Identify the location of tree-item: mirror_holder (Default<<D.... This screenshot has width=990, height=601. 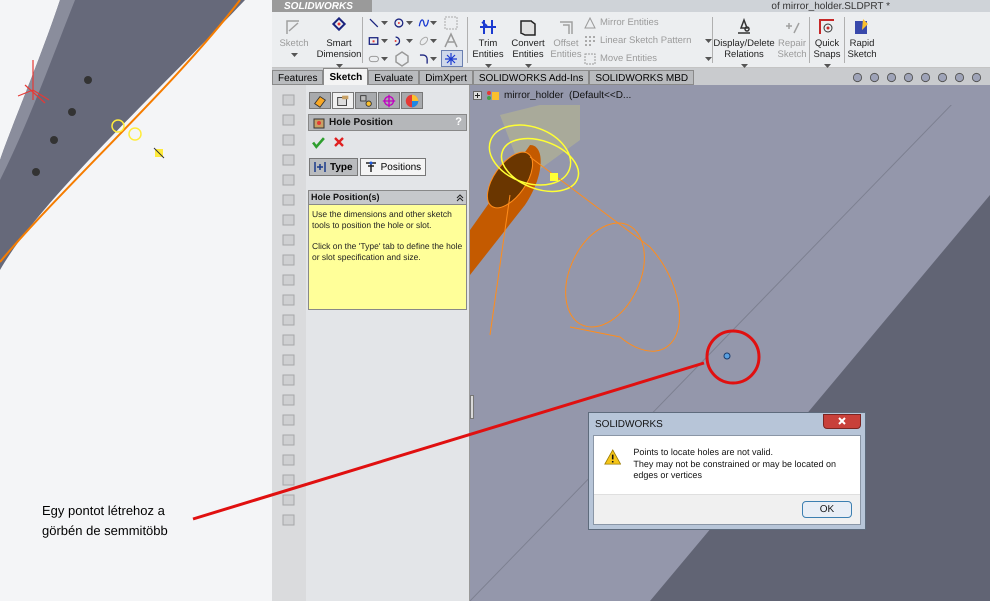
(568, 95).